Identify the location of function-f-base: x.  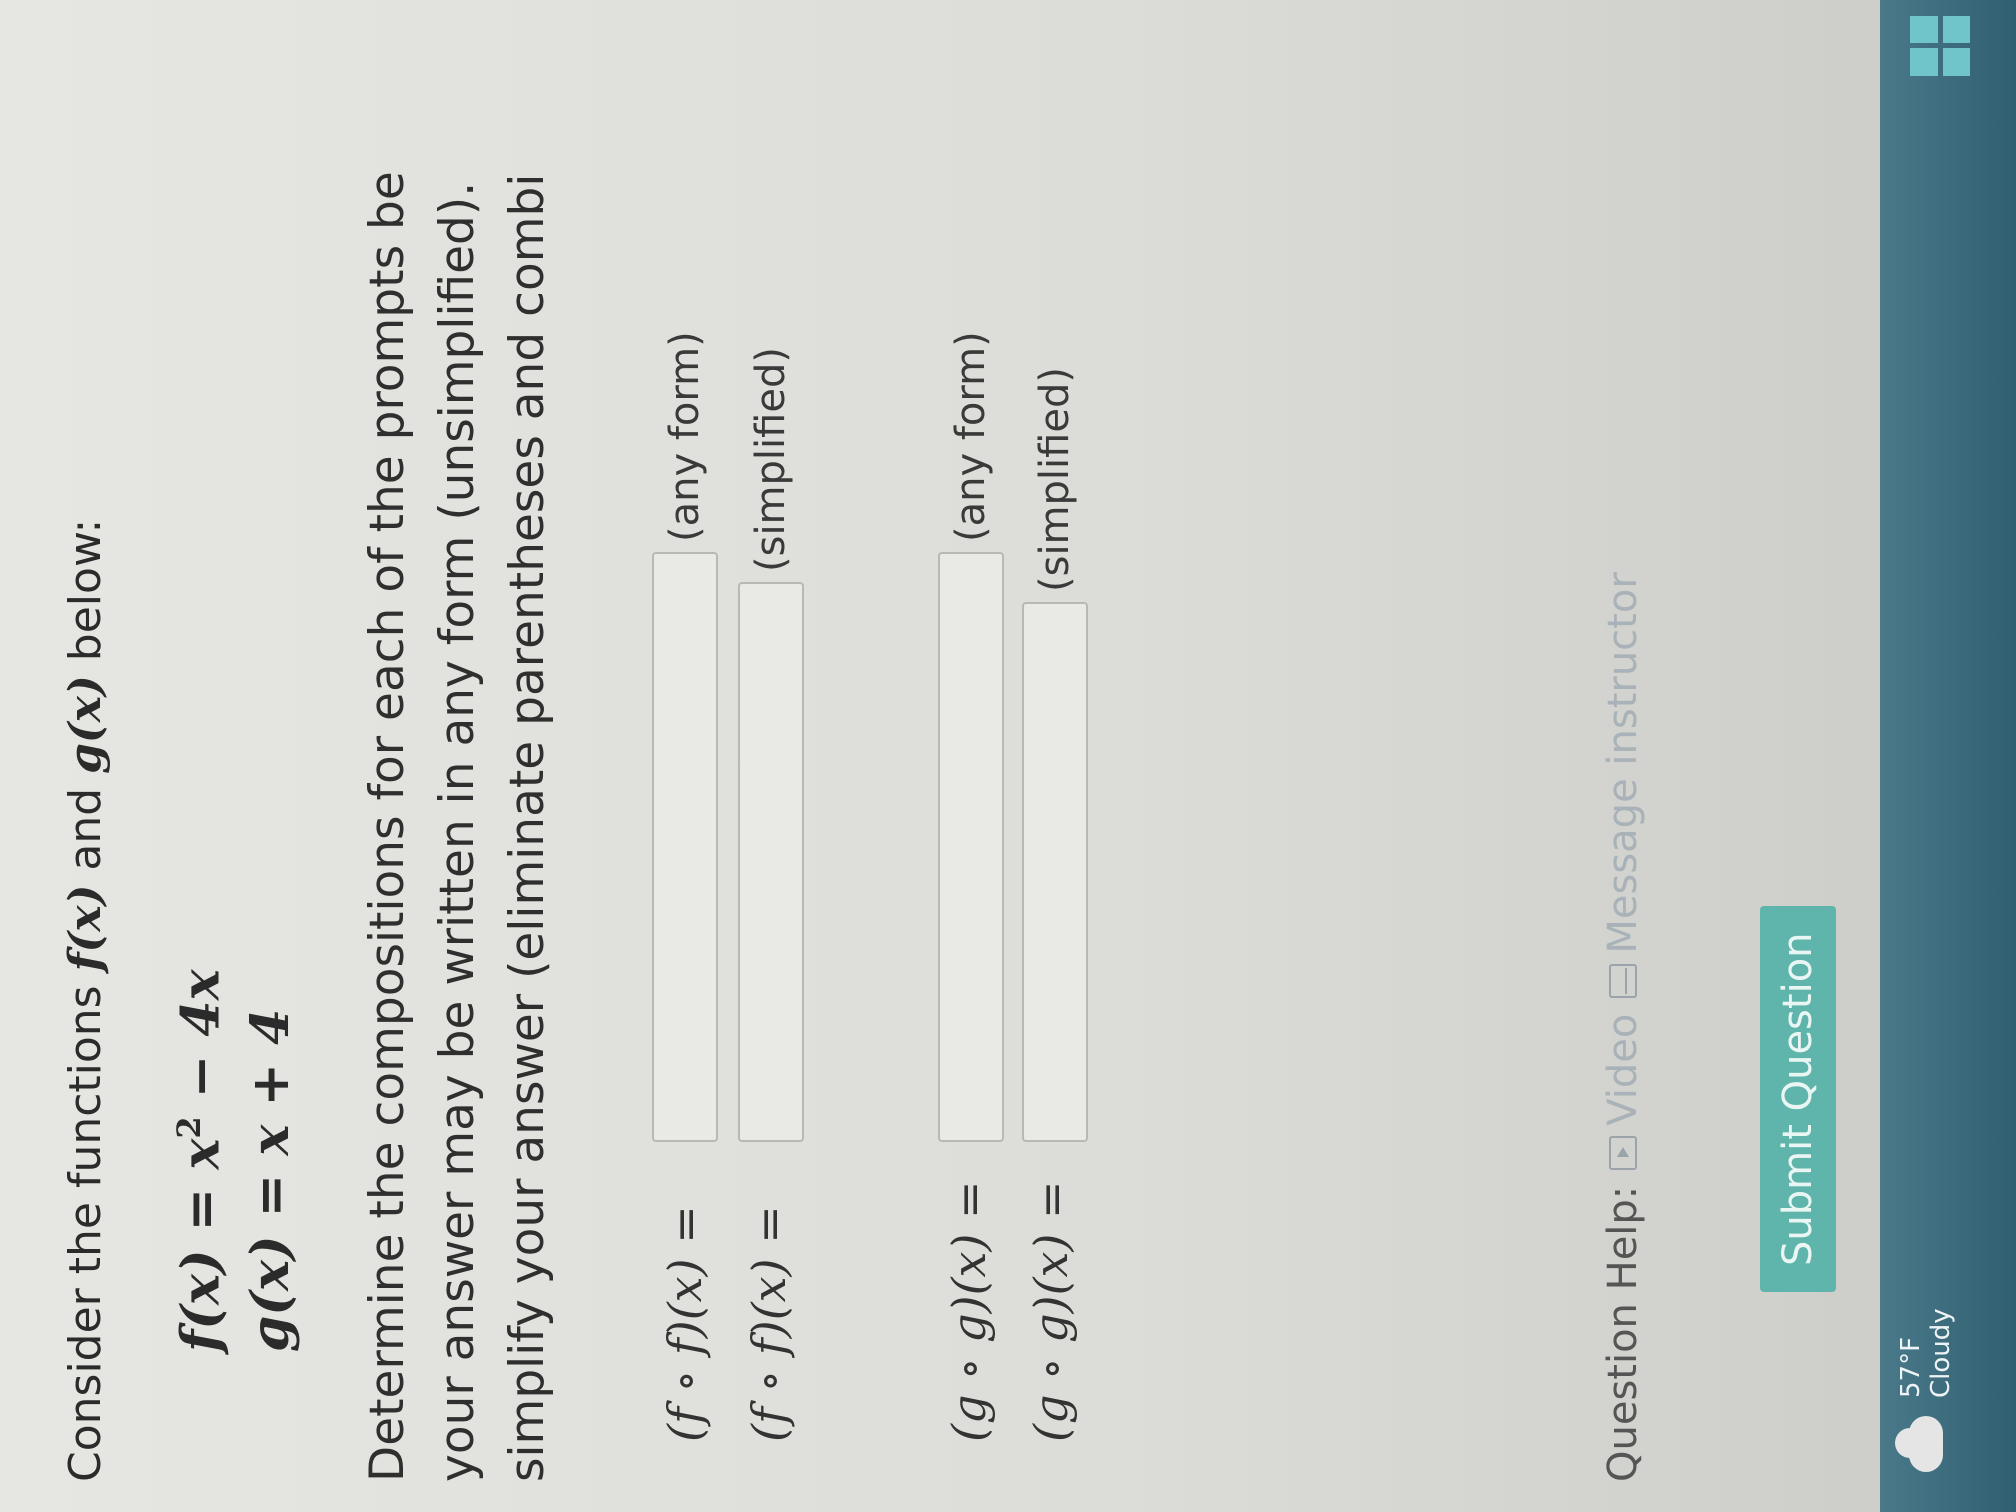
(201, 1154).